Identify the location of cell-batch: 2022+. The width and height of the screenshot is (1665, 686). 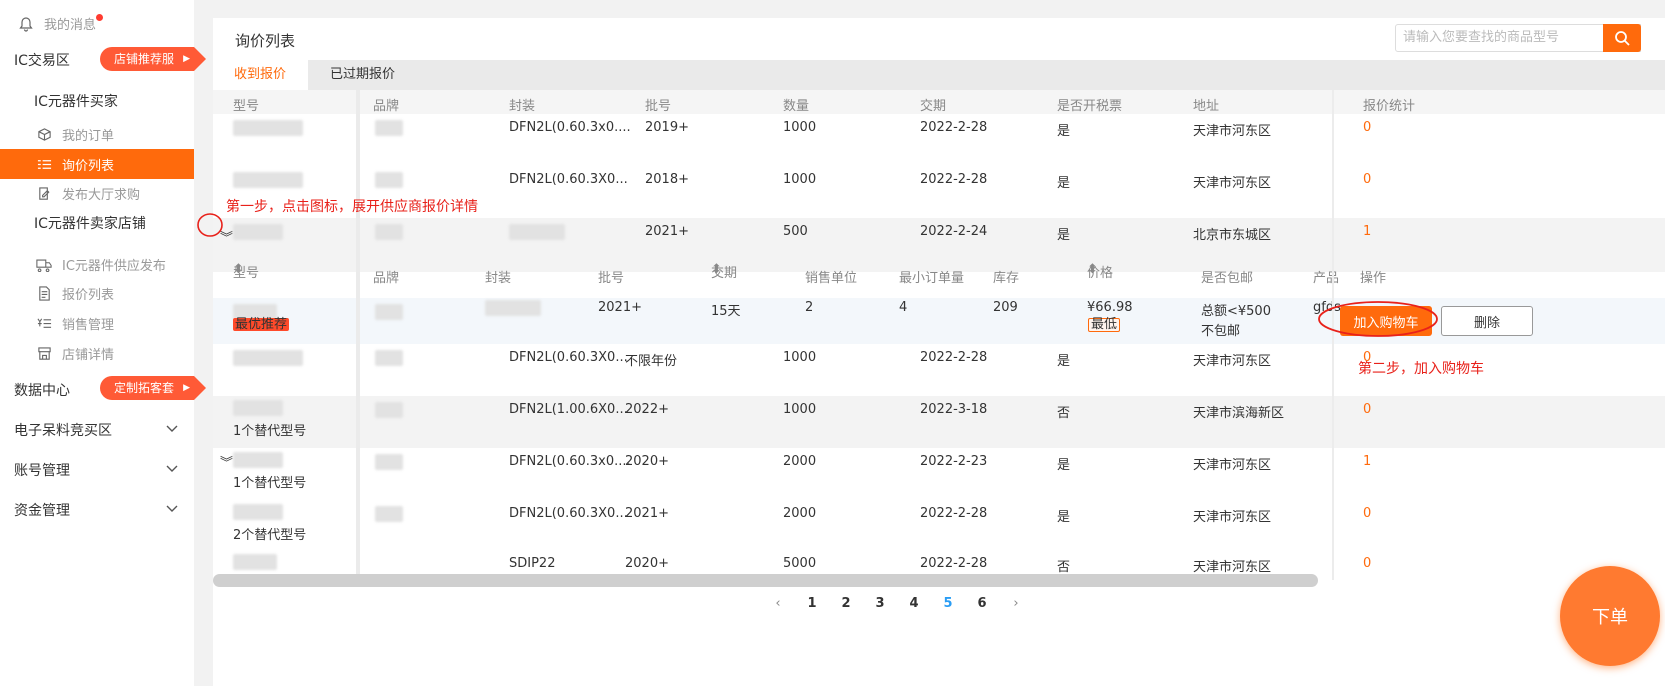
(647, 409).